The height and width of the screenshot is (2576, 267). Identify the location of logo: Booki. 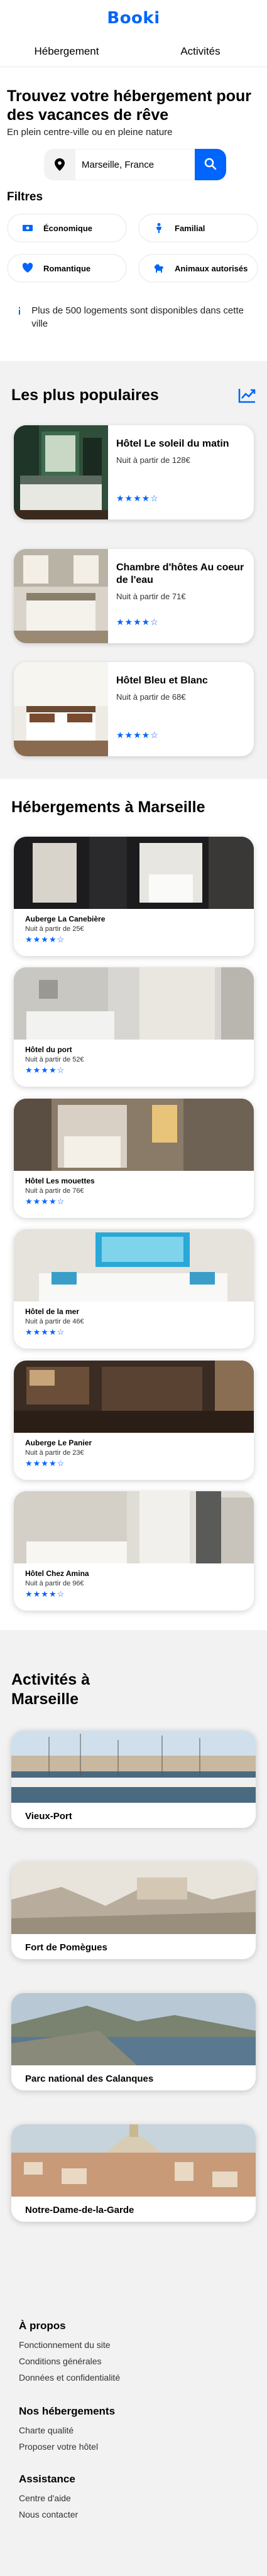
(133, 18).